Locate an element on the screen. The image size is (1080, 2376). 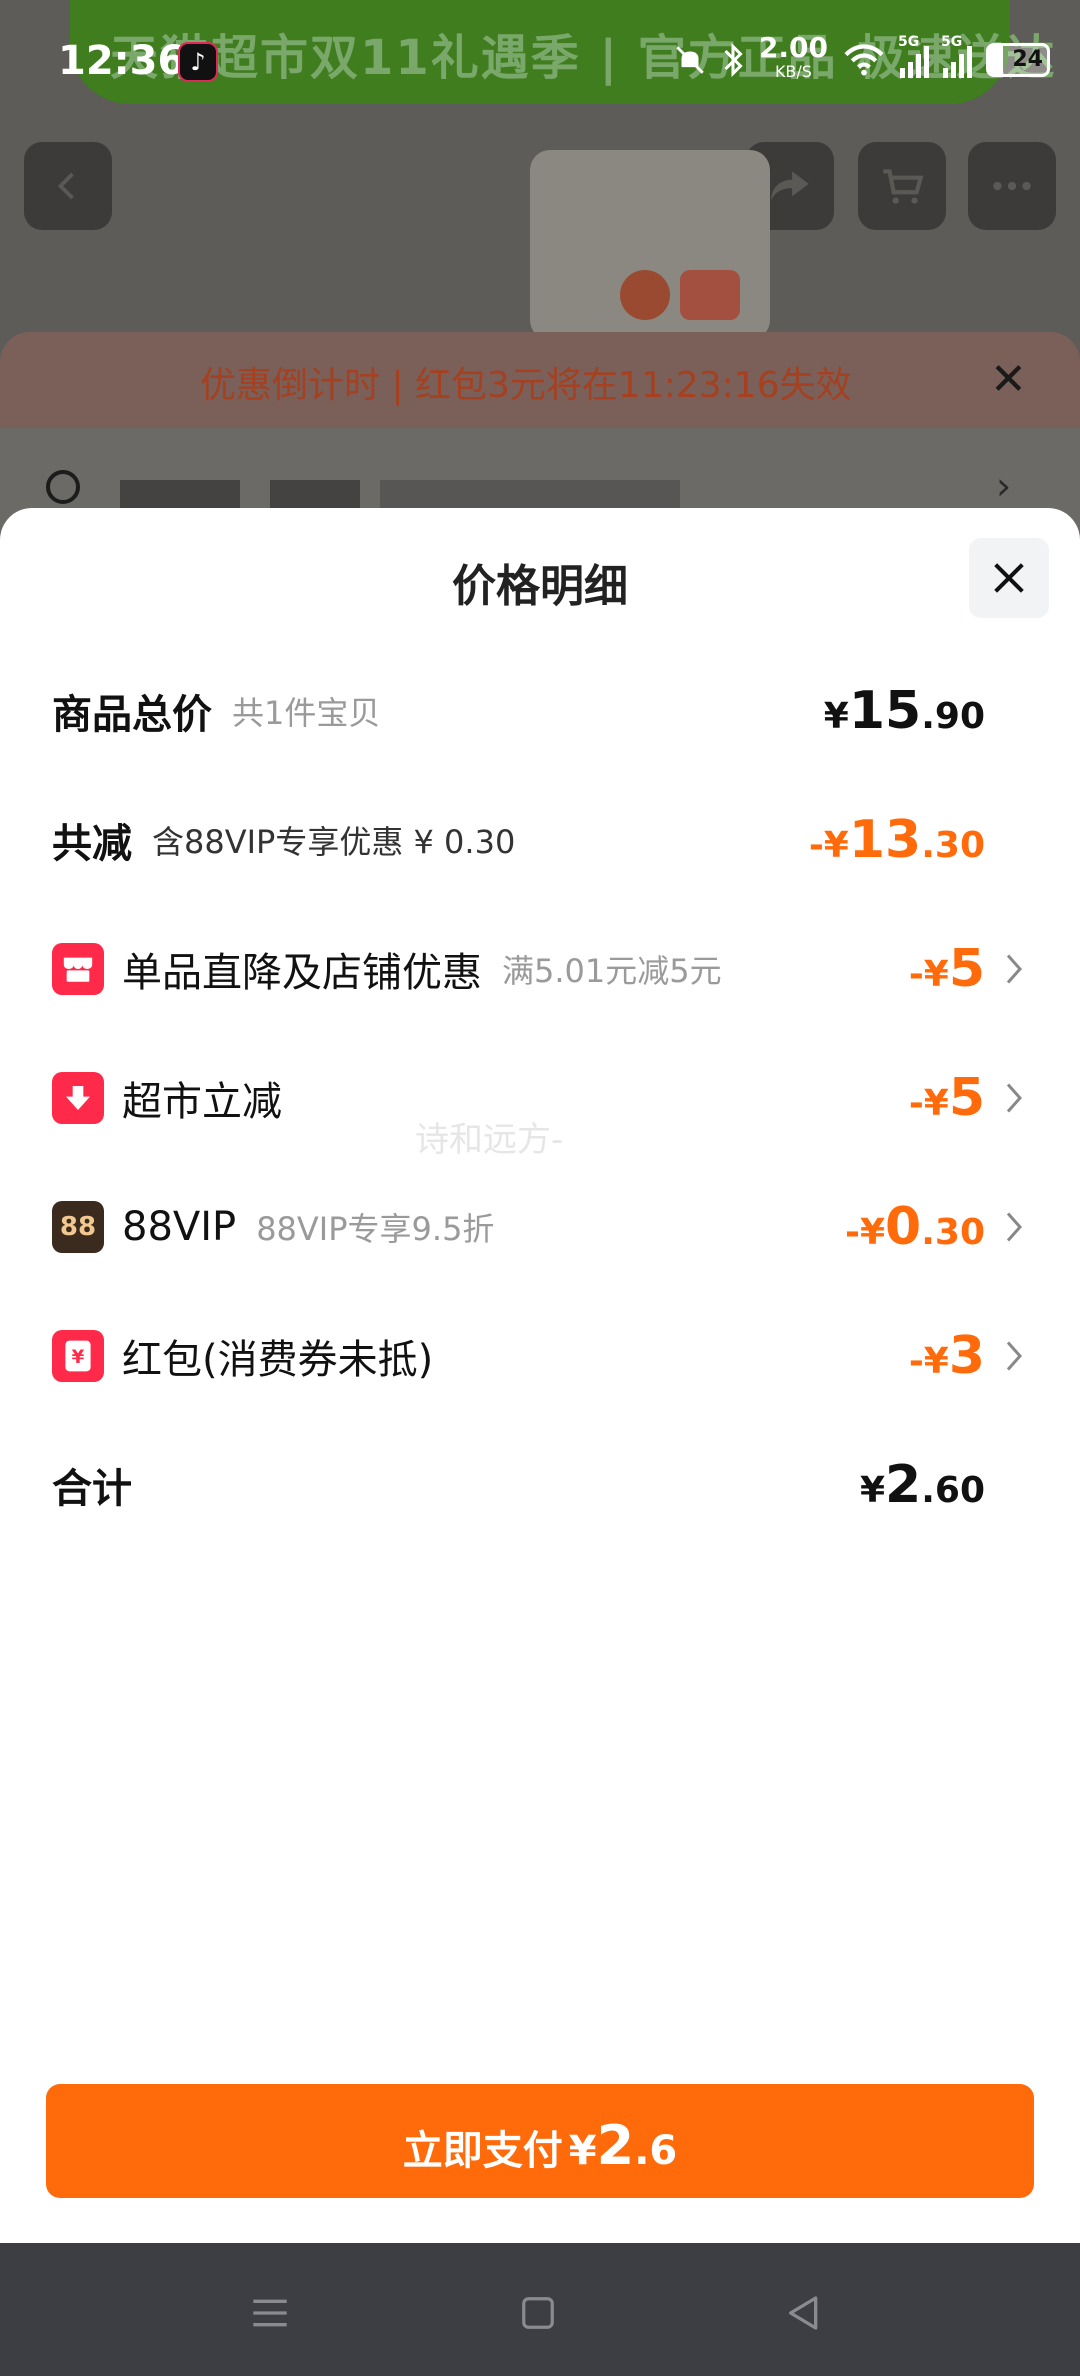
row-amount: ¥2.60 is located at coordinates (922, 1485).